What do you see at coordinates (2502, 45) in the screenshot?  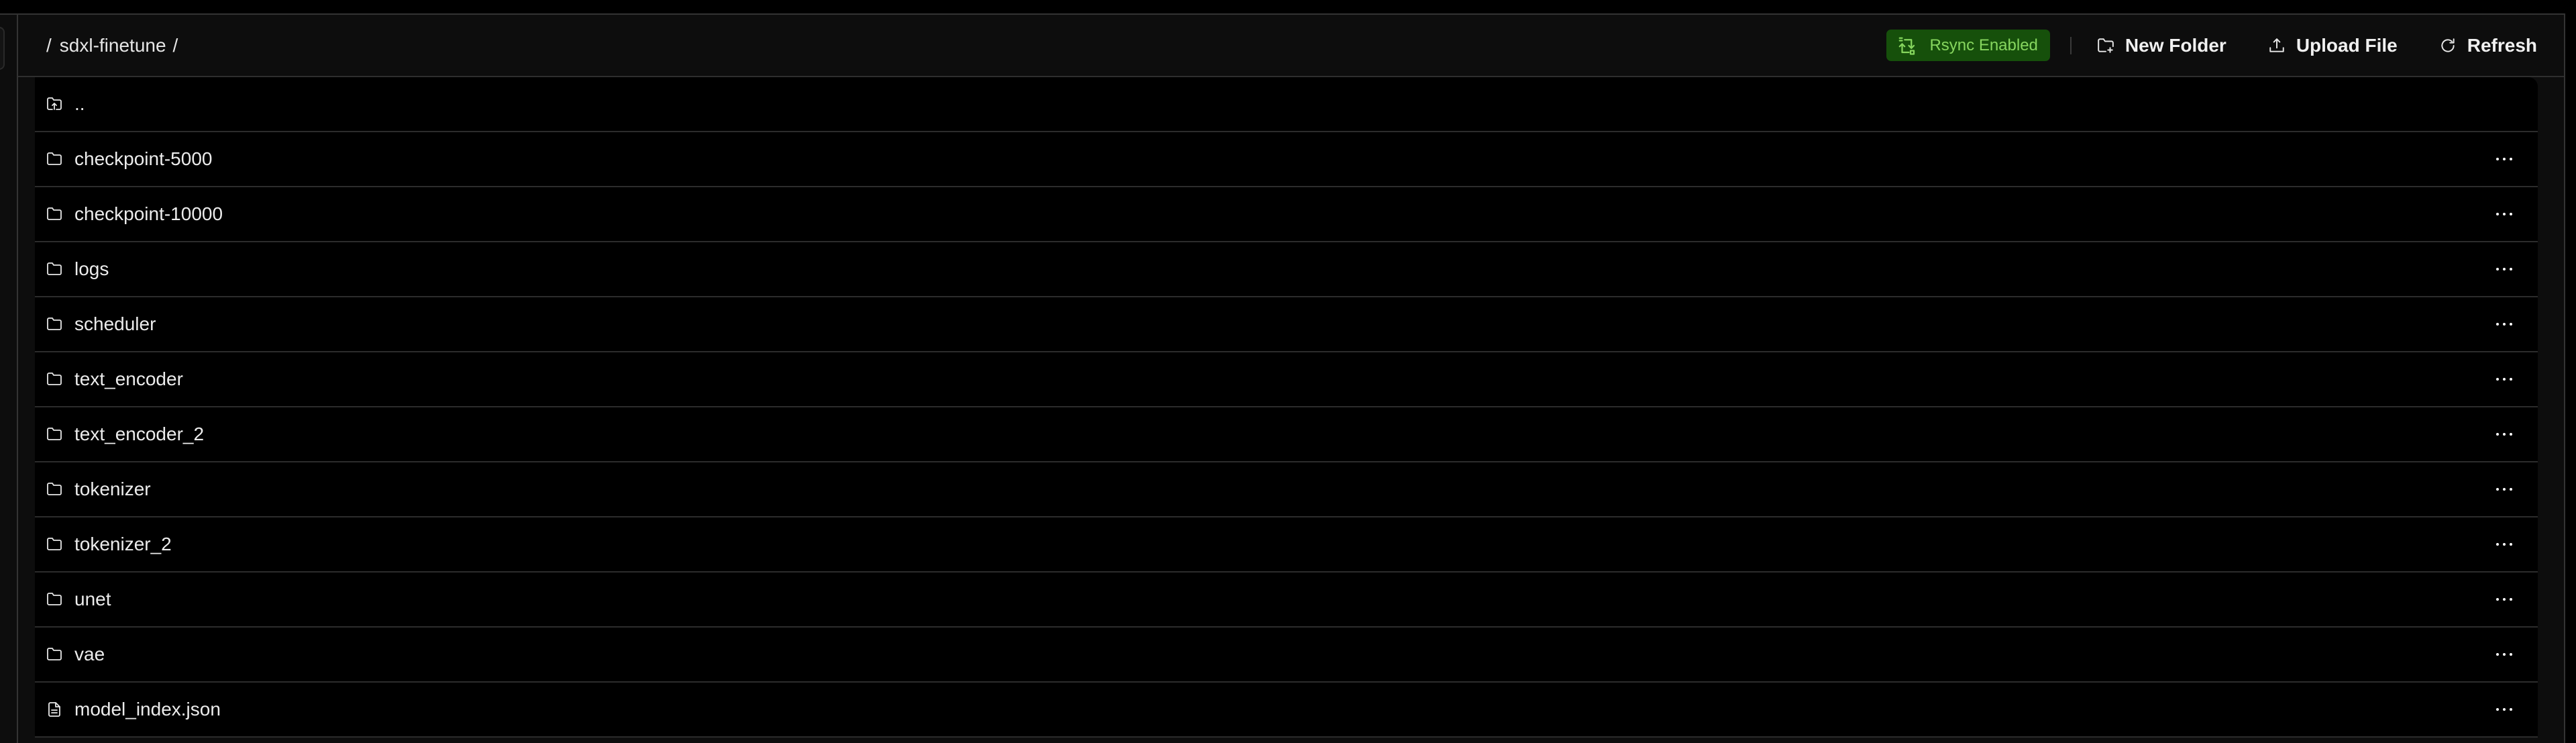 I see `refresh-label: Refresh` at bounding box center [2502, 45].